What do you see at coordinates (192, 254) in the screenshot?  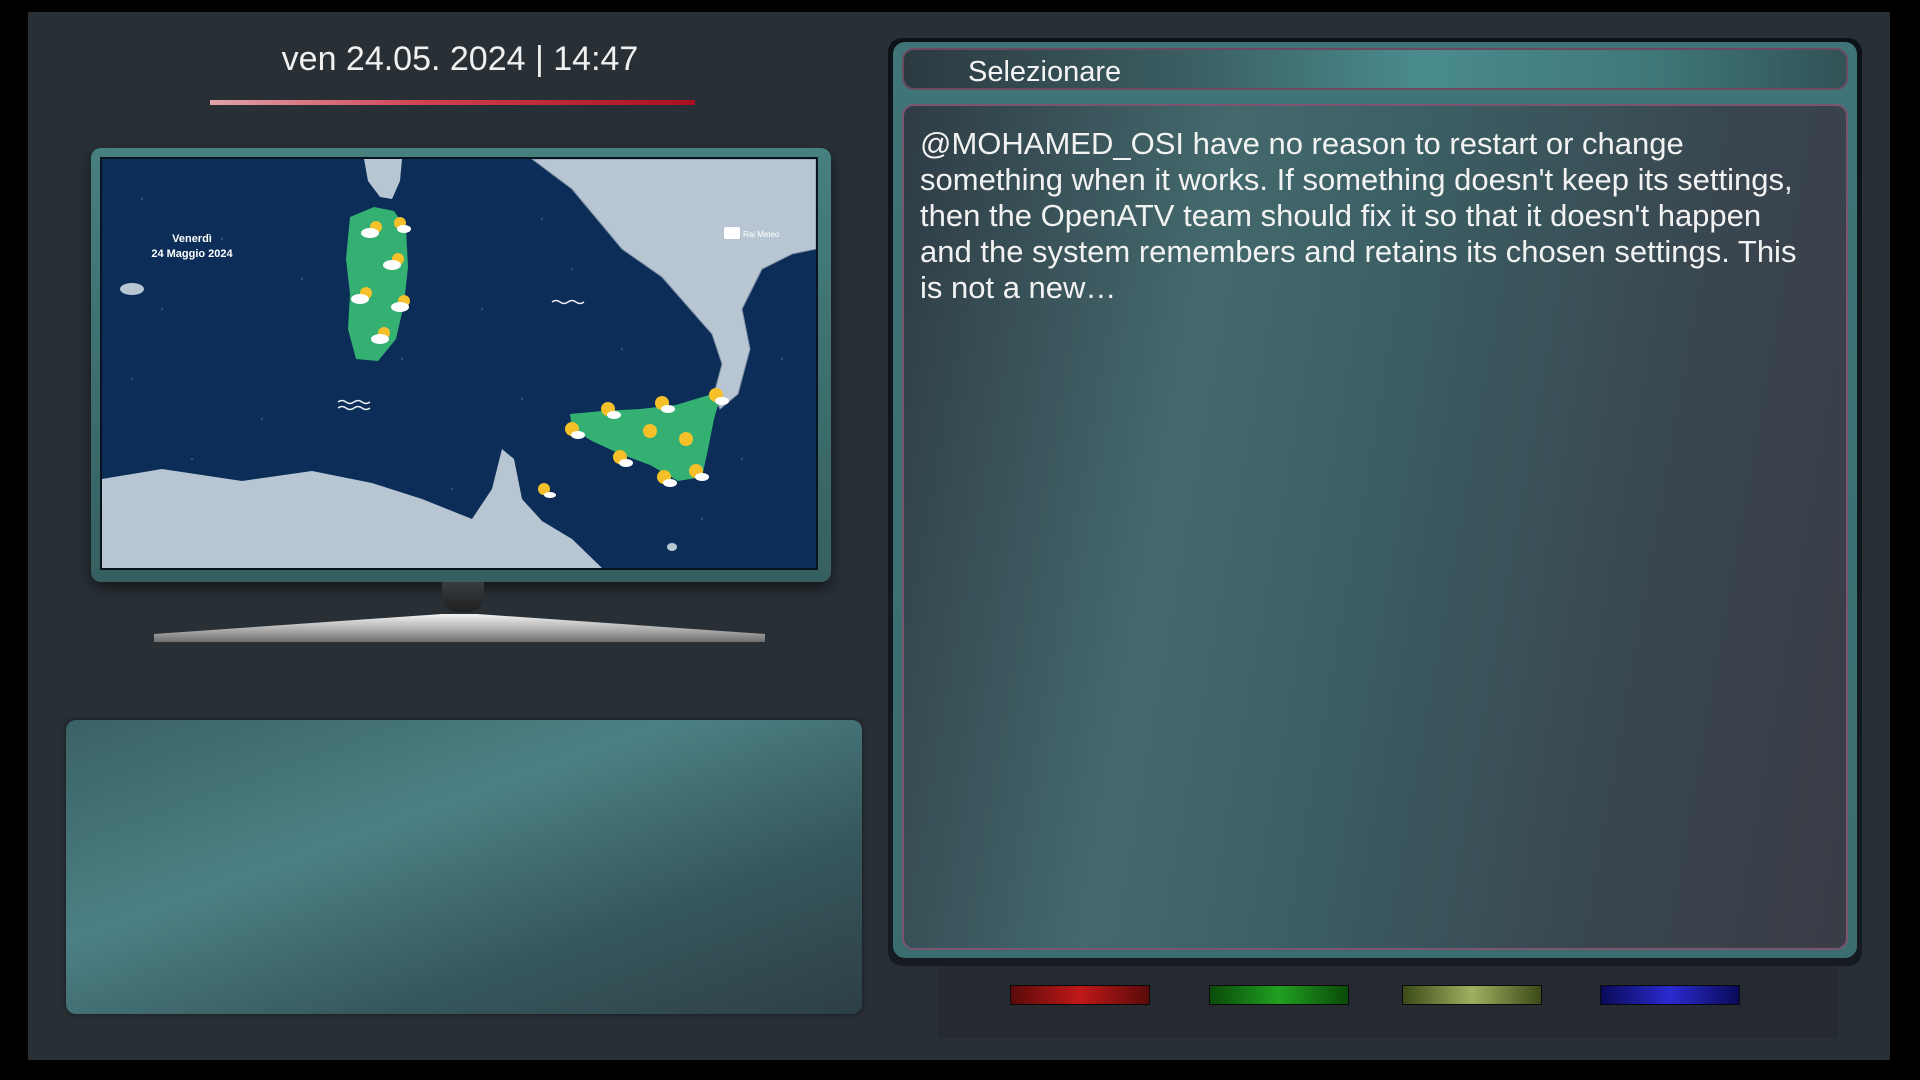 I see `map-date-label: 24 Maggio 2024` at bounding box center [192, 254].